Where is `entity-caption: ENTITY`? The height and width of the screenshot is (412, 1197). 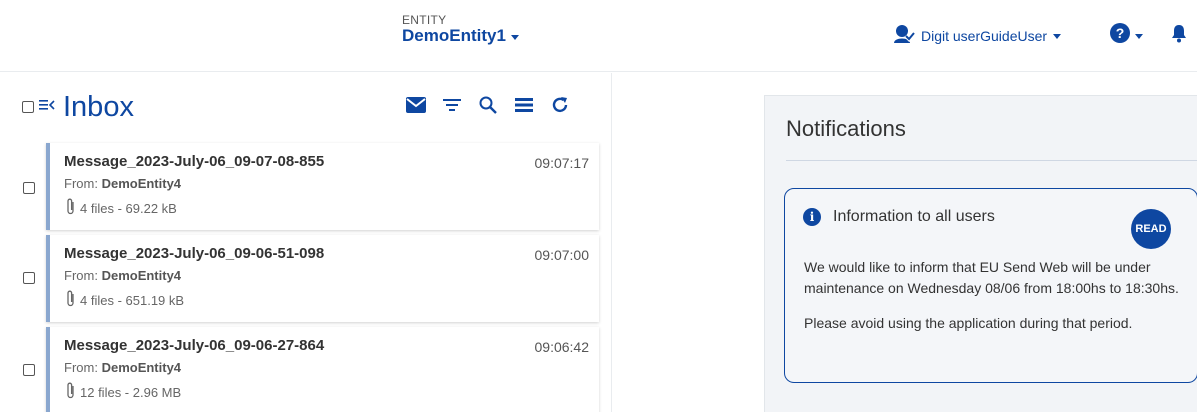 entity-caption: ENTITY is located at coordinates (424, 20).